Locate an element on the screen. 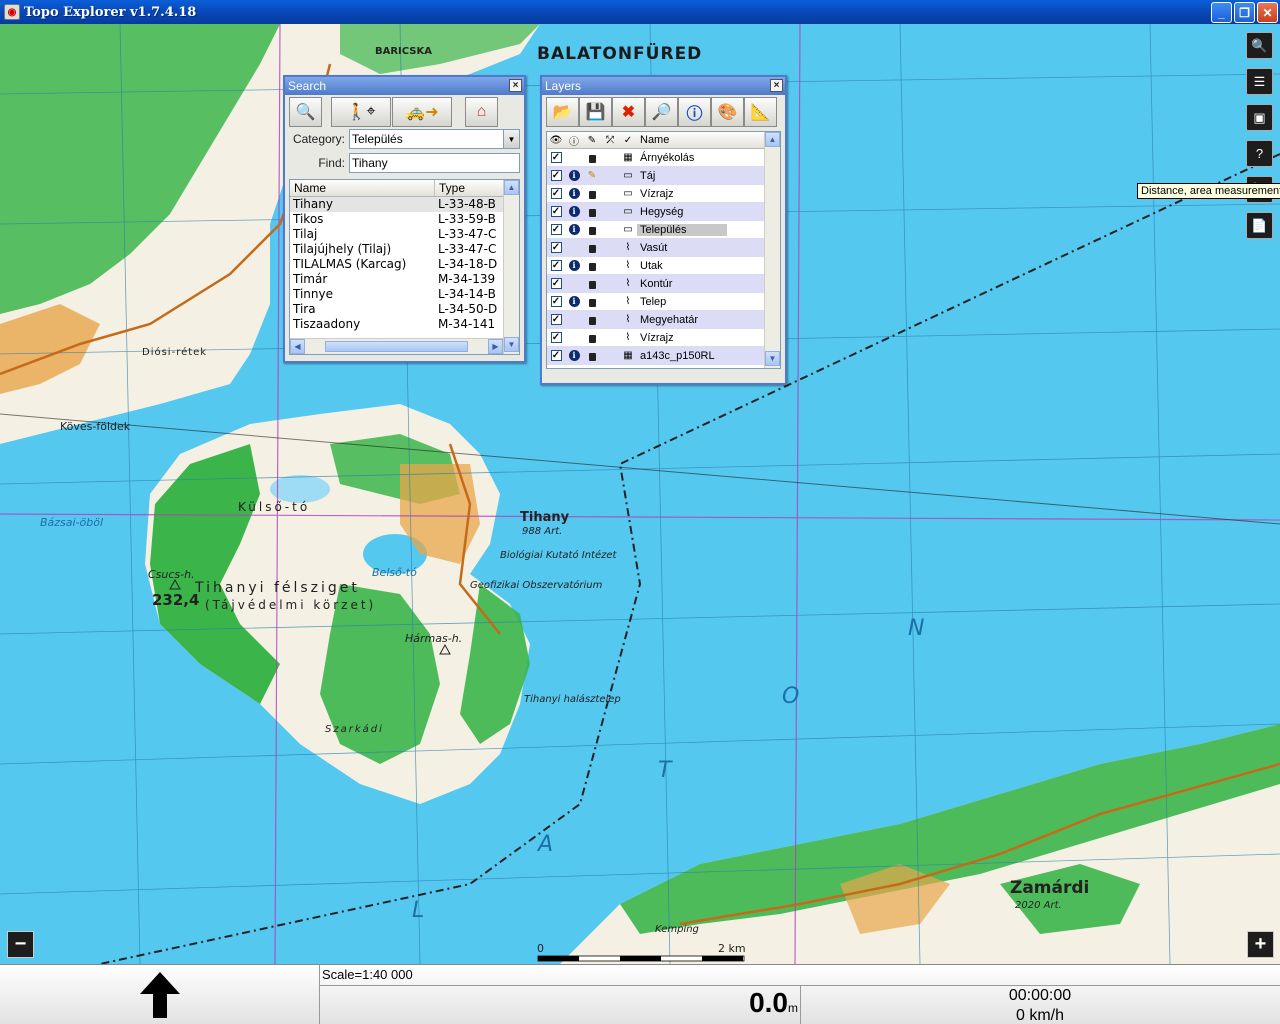 Image resolution: width=1280 pixels, height=1024 pixels. find-magnifier-button: 🔍 is located at coordinates (305, 112).